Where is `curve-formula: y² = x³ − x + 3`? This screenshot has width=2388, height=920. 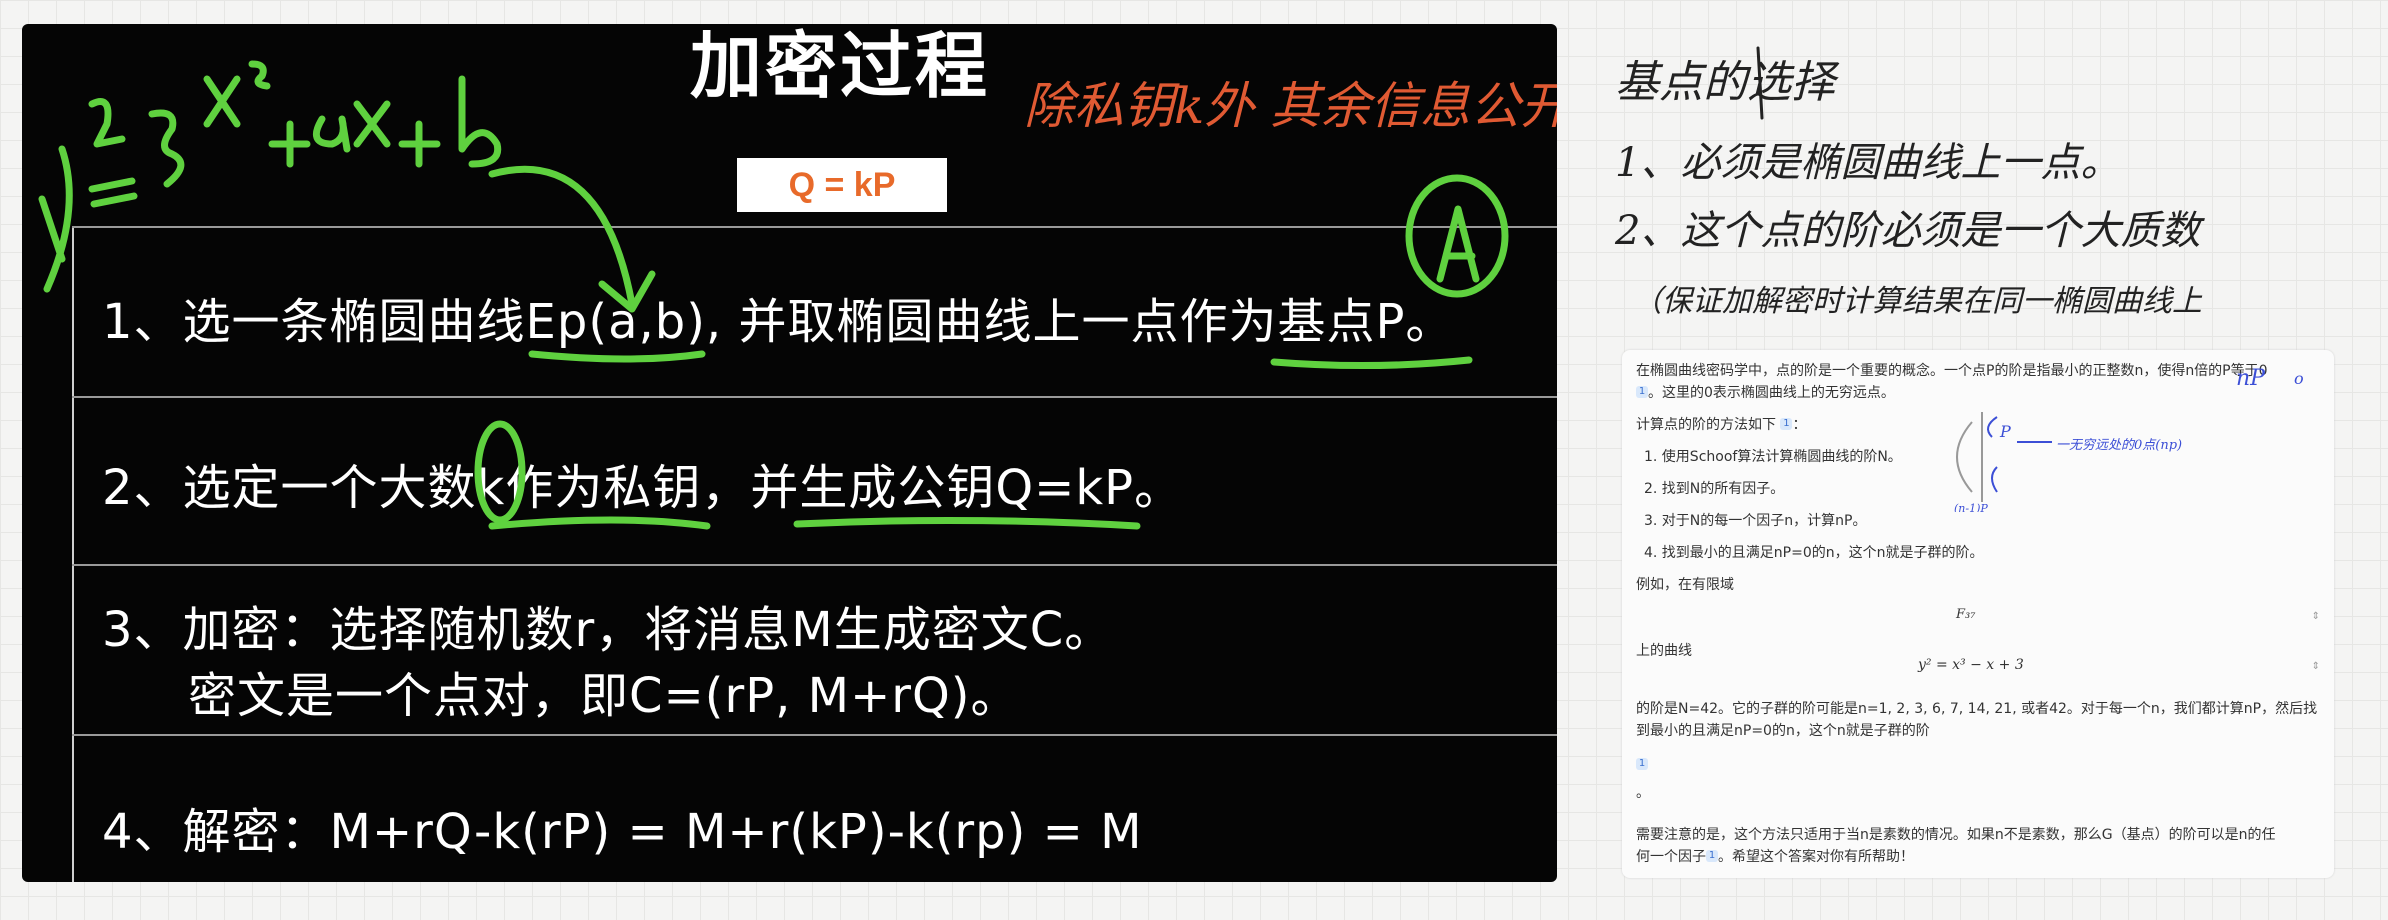 curve-formula: y² = x³ − x + 3 is located at coordinates (1971, 665).